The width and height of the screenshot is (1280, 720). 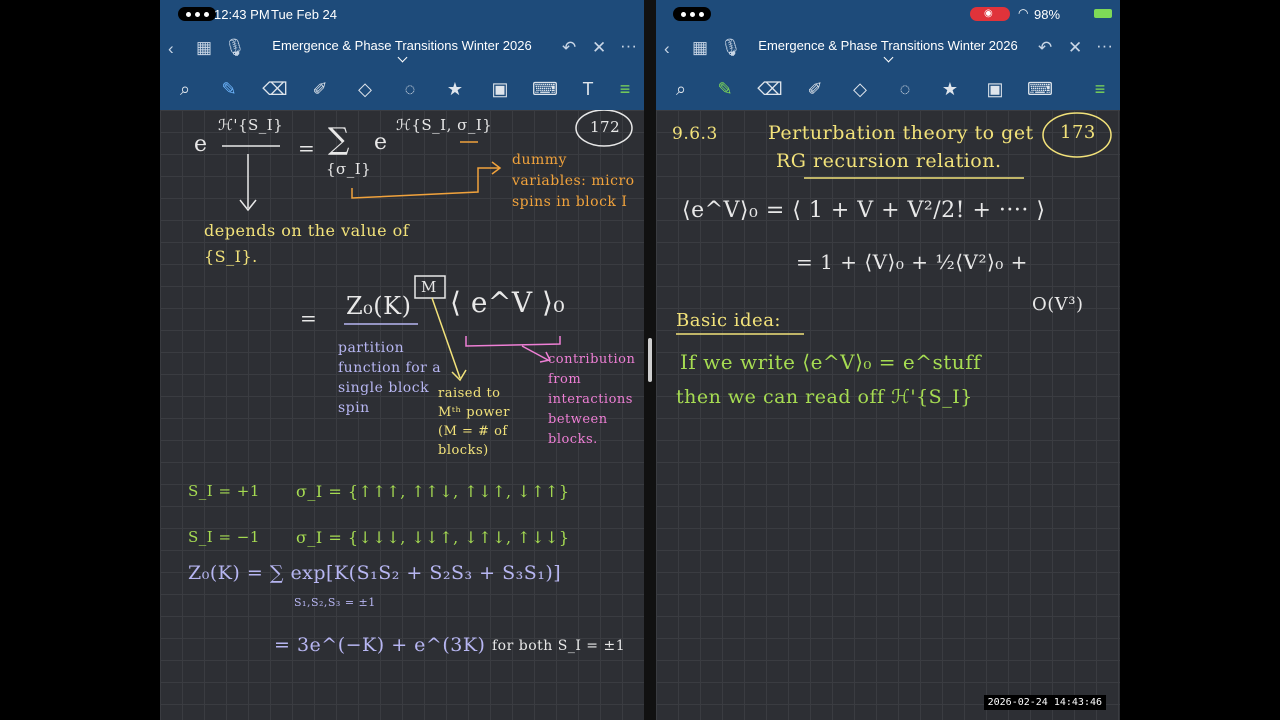 What do you see at coordinates (402, 14) in the screenshot?
I see `status-bar: 12:43 PM Tue Feb 24` at bounding box center [402, 14].